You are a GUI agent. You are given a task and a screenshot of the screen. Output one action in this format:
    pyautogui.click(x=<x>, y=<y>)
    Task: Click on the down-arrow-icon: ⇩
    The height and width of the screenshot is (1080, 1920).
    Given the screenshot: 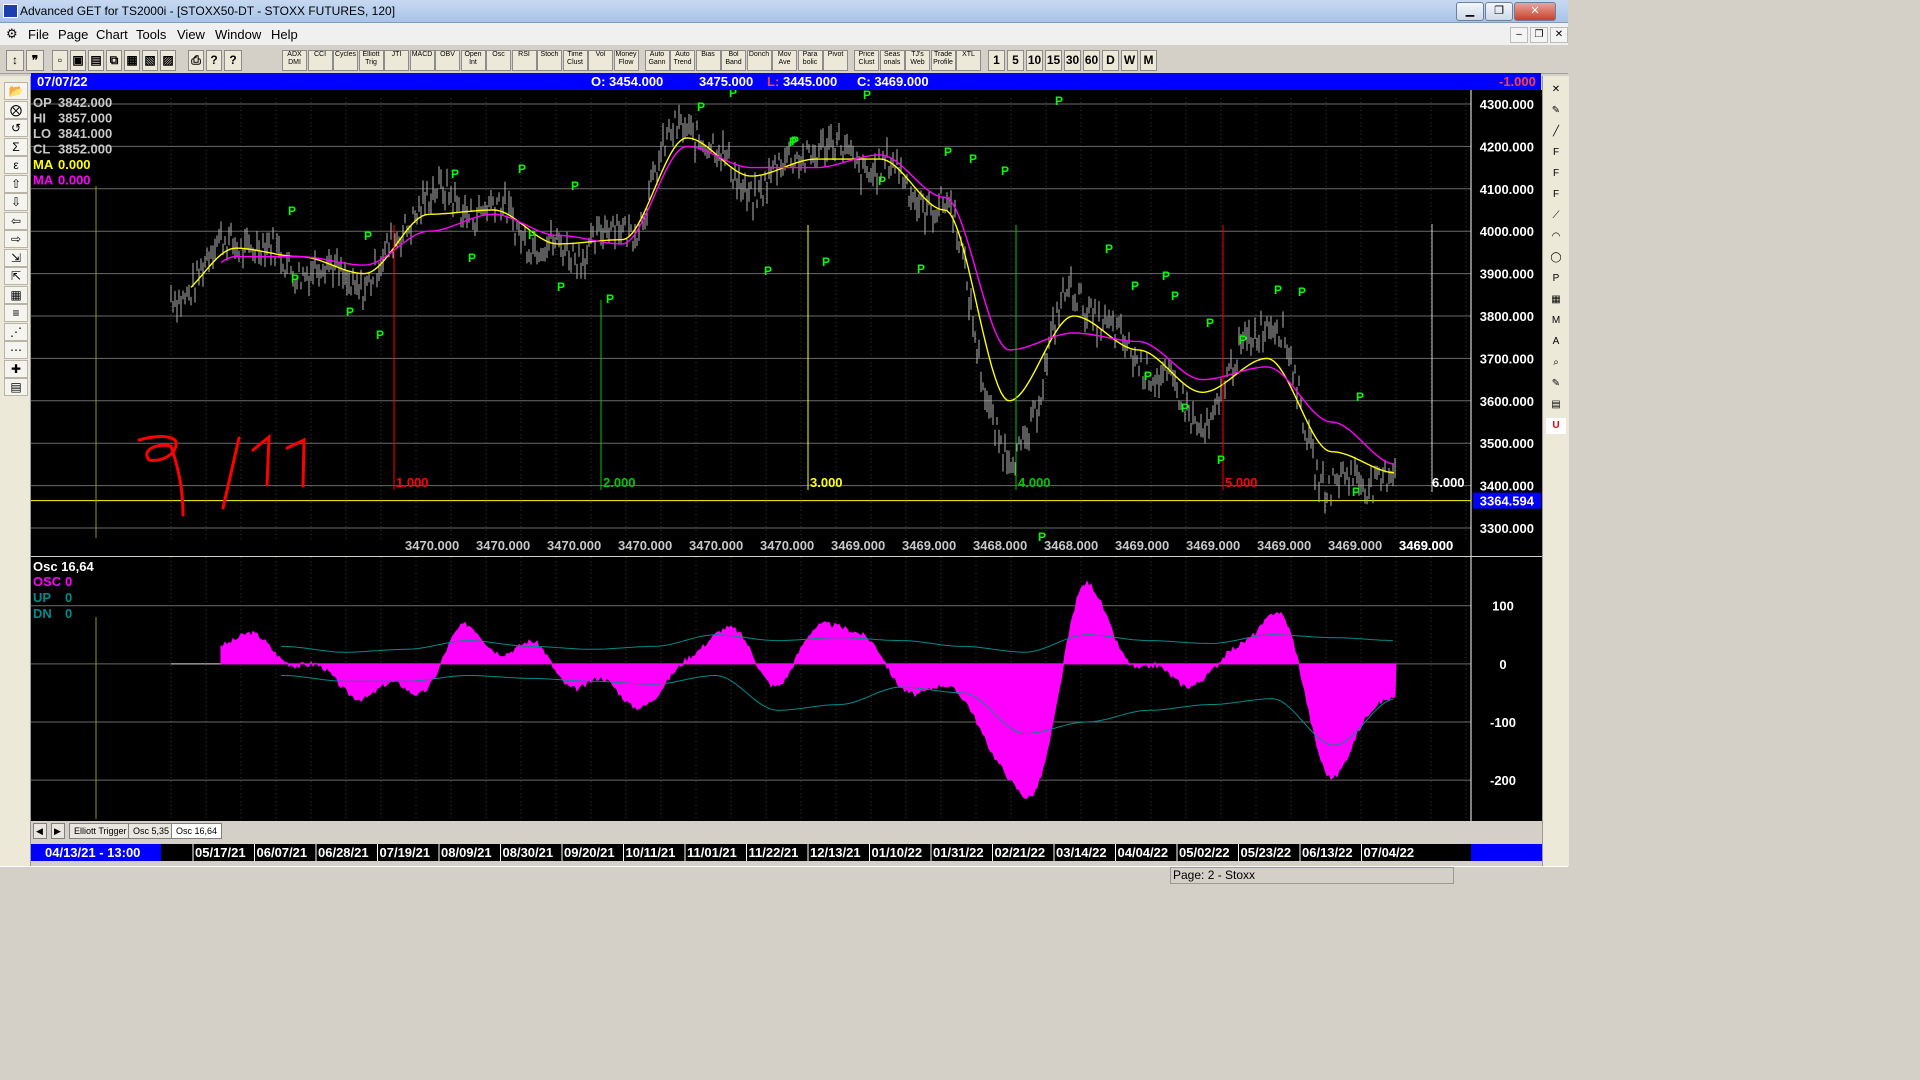 What is the action you would take?
    pyautogui.click(x=16, y=202)
    